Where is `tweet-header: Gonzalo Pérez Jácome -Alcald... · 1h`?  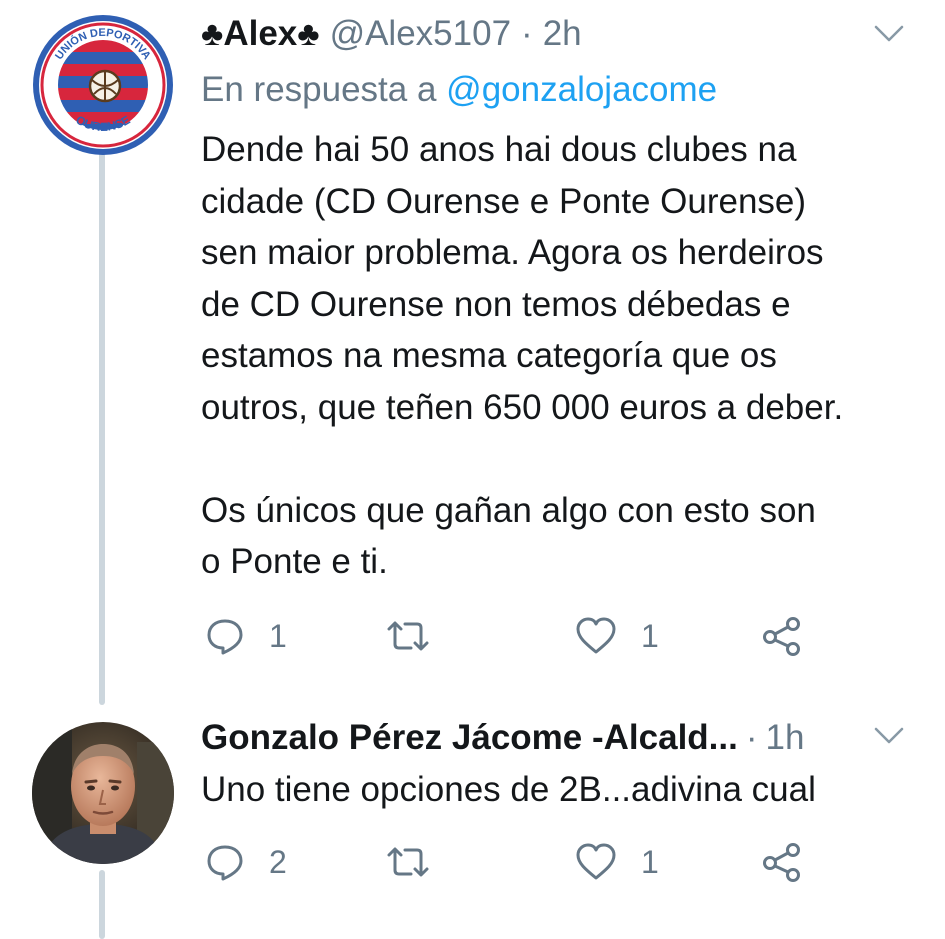
tweet-header: Gonzalo Pérez Jácome -Alcald... · 1h is located at coordinates (563, 738).